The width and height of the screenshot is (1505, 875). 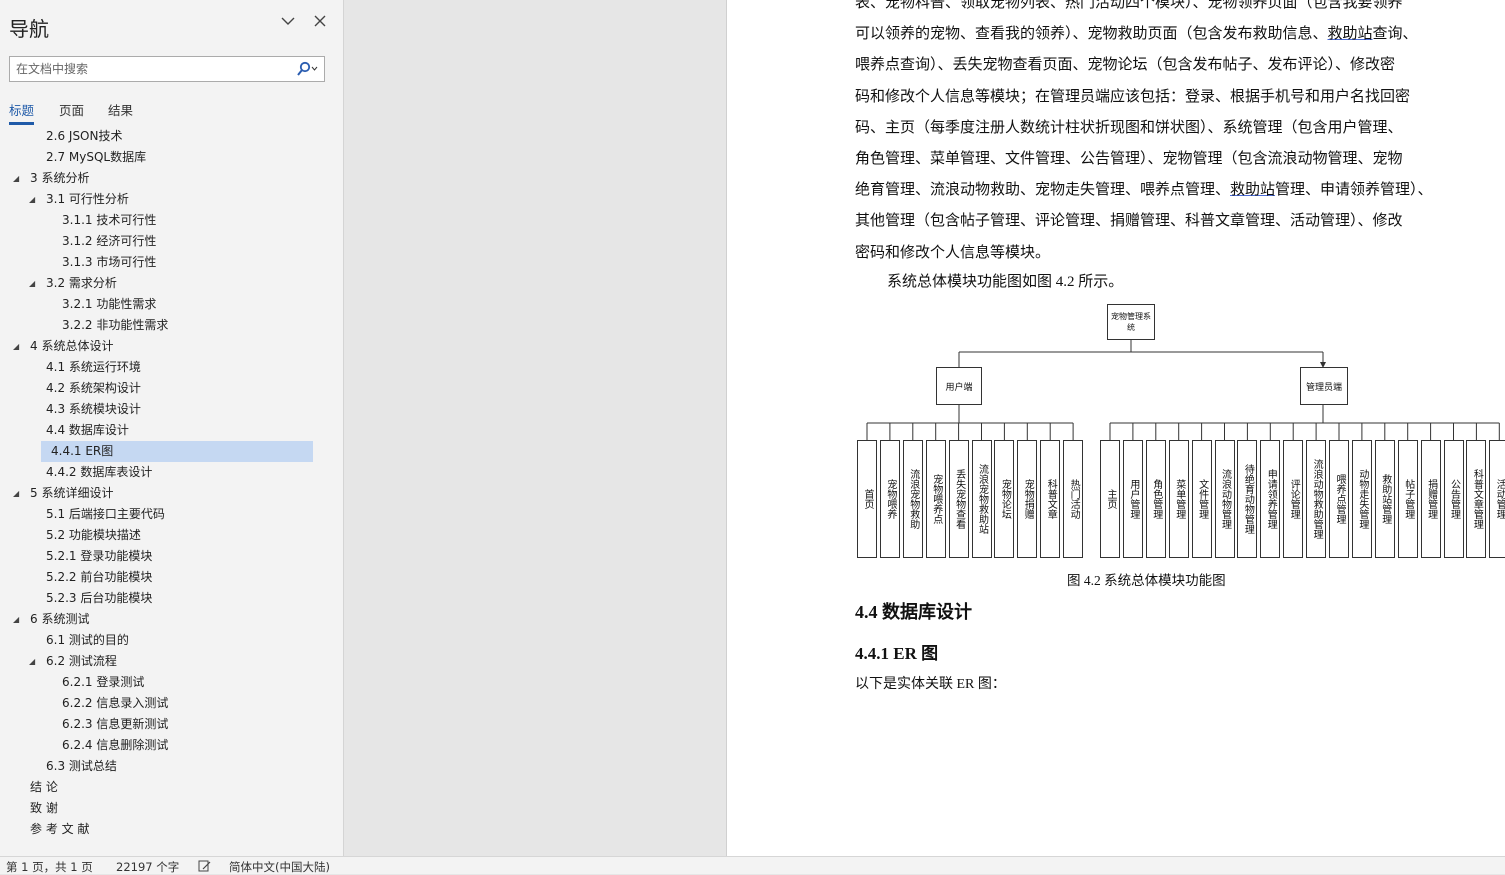 What do you see at coordinates (958, 499) in the screenshot?
I see `diagram-module-box: 丢失宠物查看` at bounding box center [958, 499].